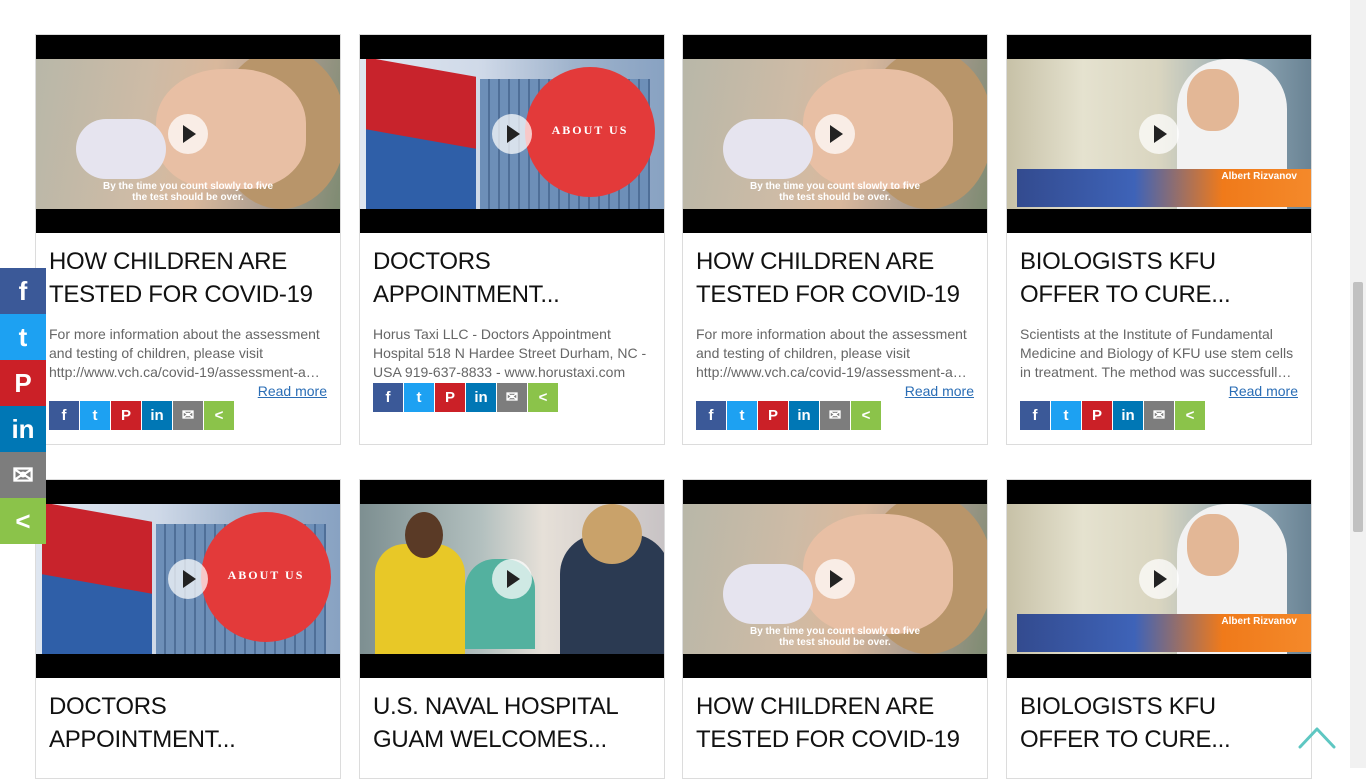  I want to click on floating-share-bar: f t P in ✉ <, so click(23, 406).